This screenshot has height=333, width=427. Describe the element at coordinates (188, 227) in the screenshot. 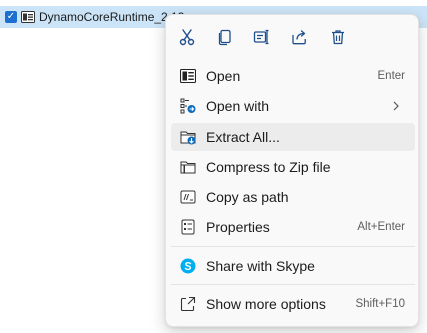

I see `properties-icon` at that location.